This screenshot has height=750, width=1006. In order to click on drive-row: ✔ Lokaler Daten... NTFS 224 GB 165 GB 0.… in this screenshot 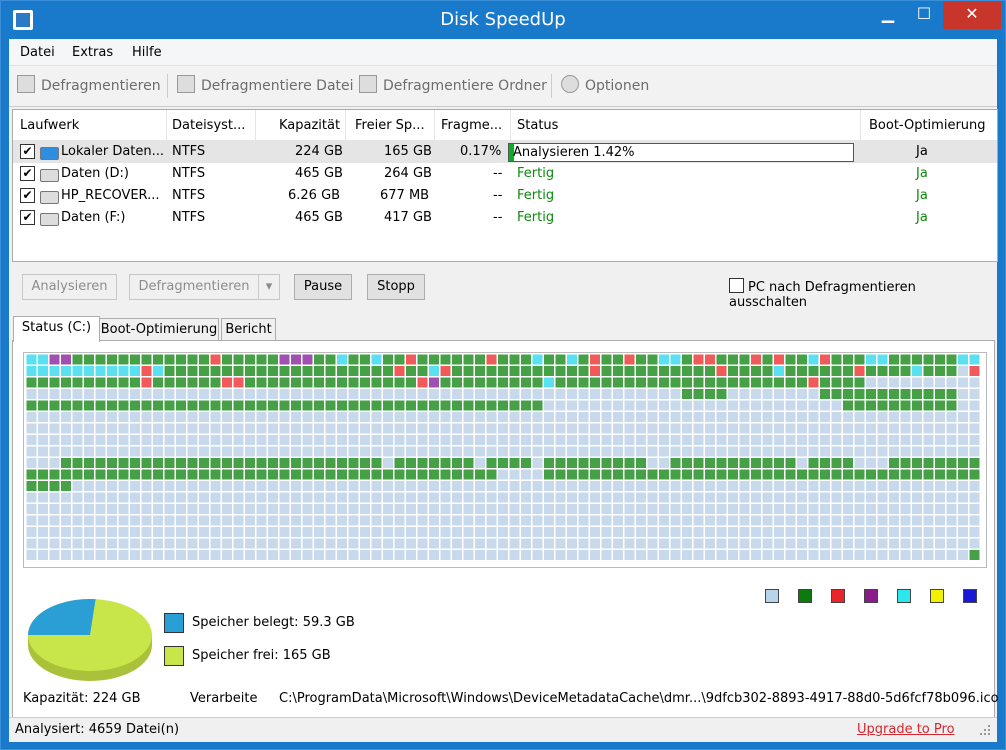, I will do `click(505, 152)`.